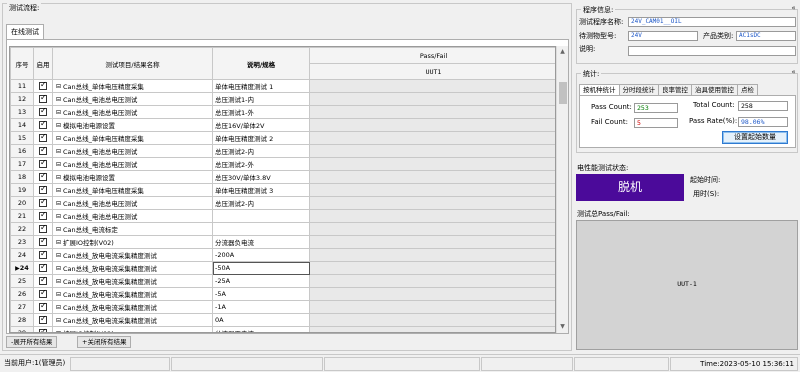 This screenshot has height=372, width=800. Describe the element at coordinates (282, 307) in the screenshot. I see `table-row: 27⊟Can总线_放电电流采集精度测试-1A` at that location.